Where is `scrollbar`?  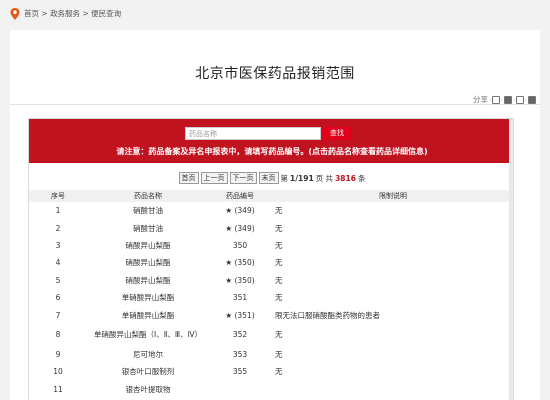 scrollbar is located at coordinates (511, 259).